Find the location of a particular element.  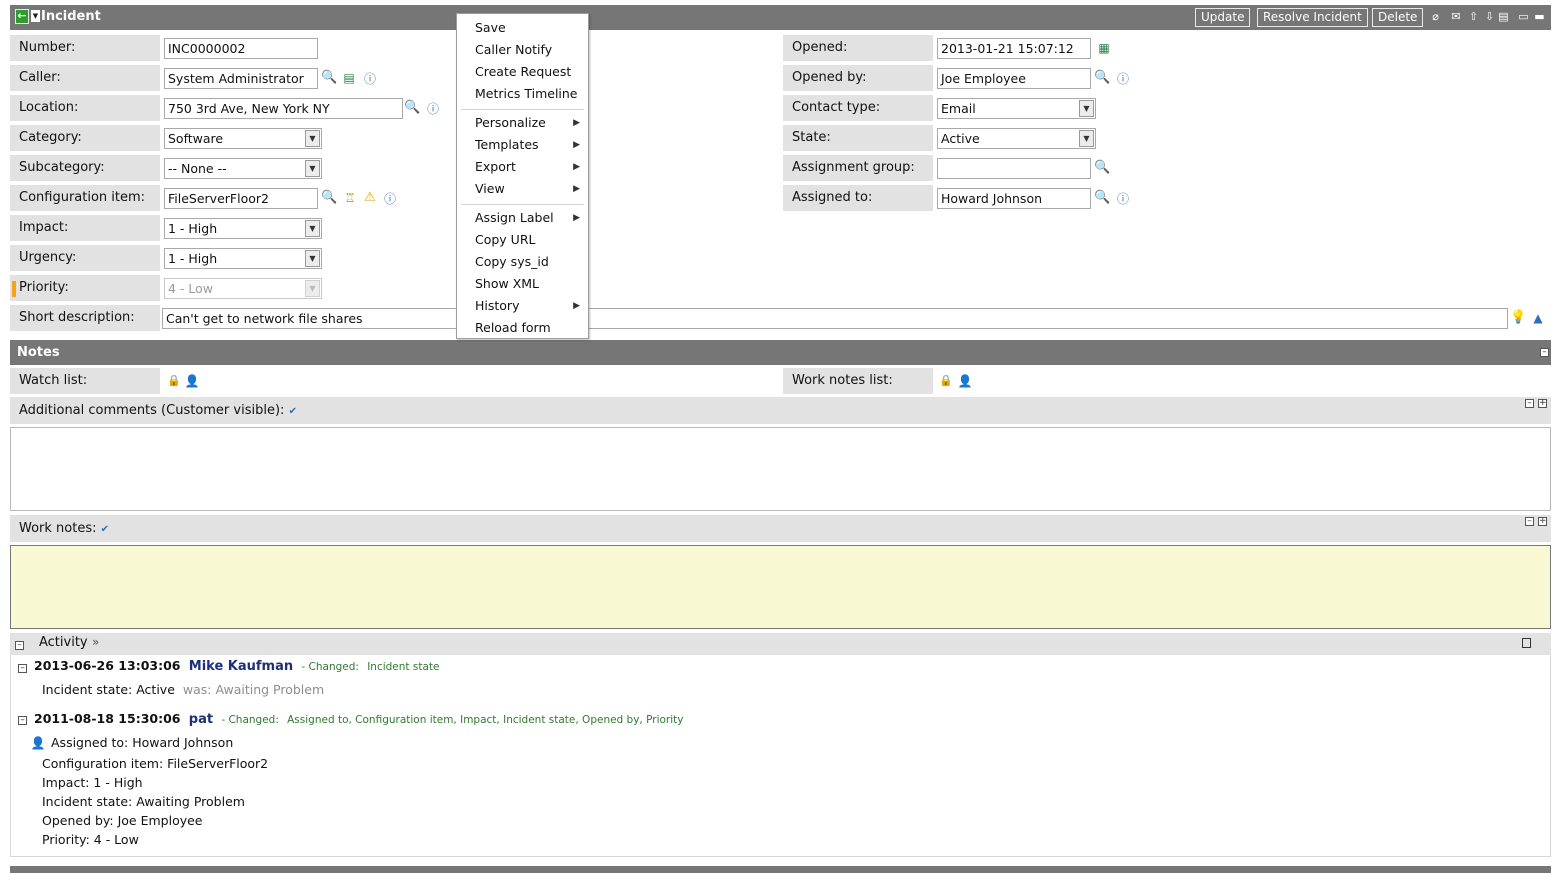

urgency-value: 1 - High is located at coordinates (193, 258).